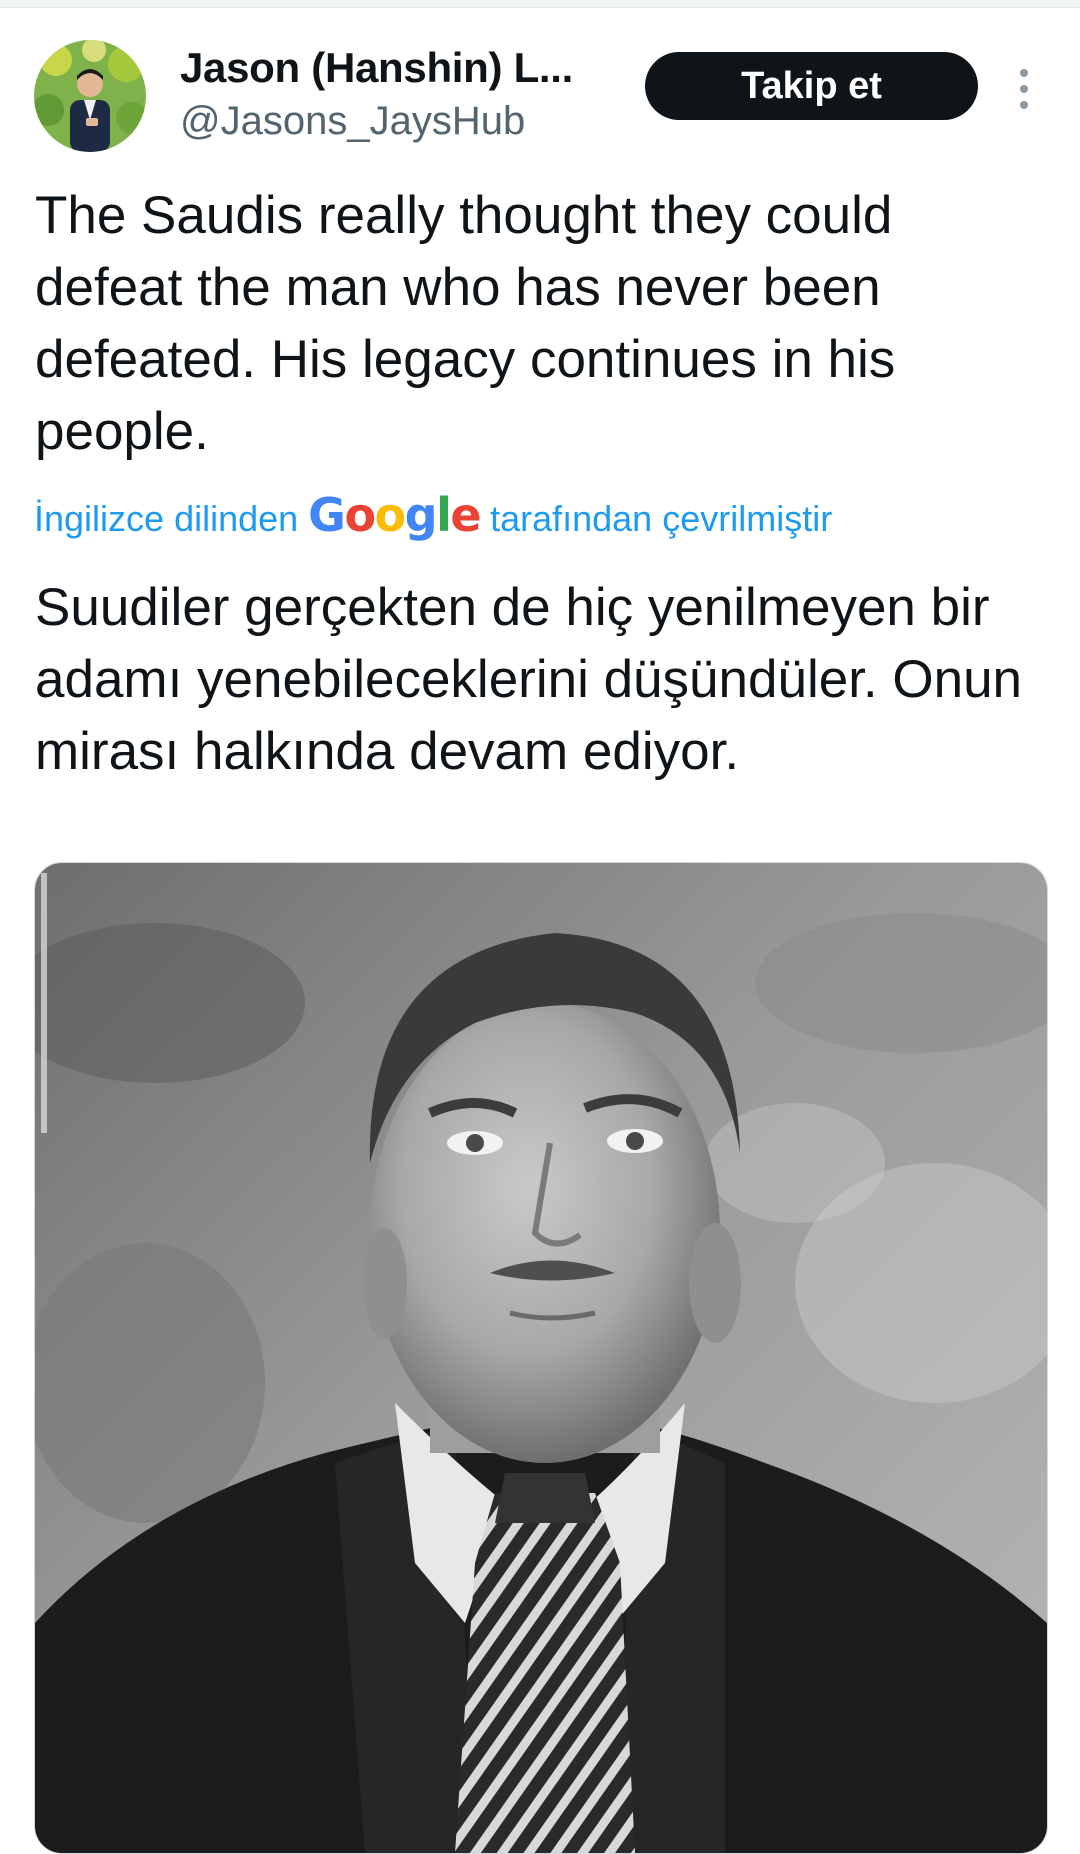 Image resolution: width=1080 pixels, height=1854 pixels. I want to click on follow-button: Takip et, so click(811, 86).